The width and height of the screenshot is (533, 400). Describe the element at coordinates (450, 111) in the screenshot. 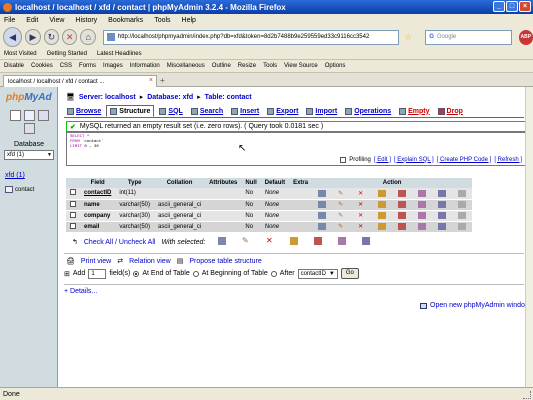

I see `tab-drop: Drop` at that location.